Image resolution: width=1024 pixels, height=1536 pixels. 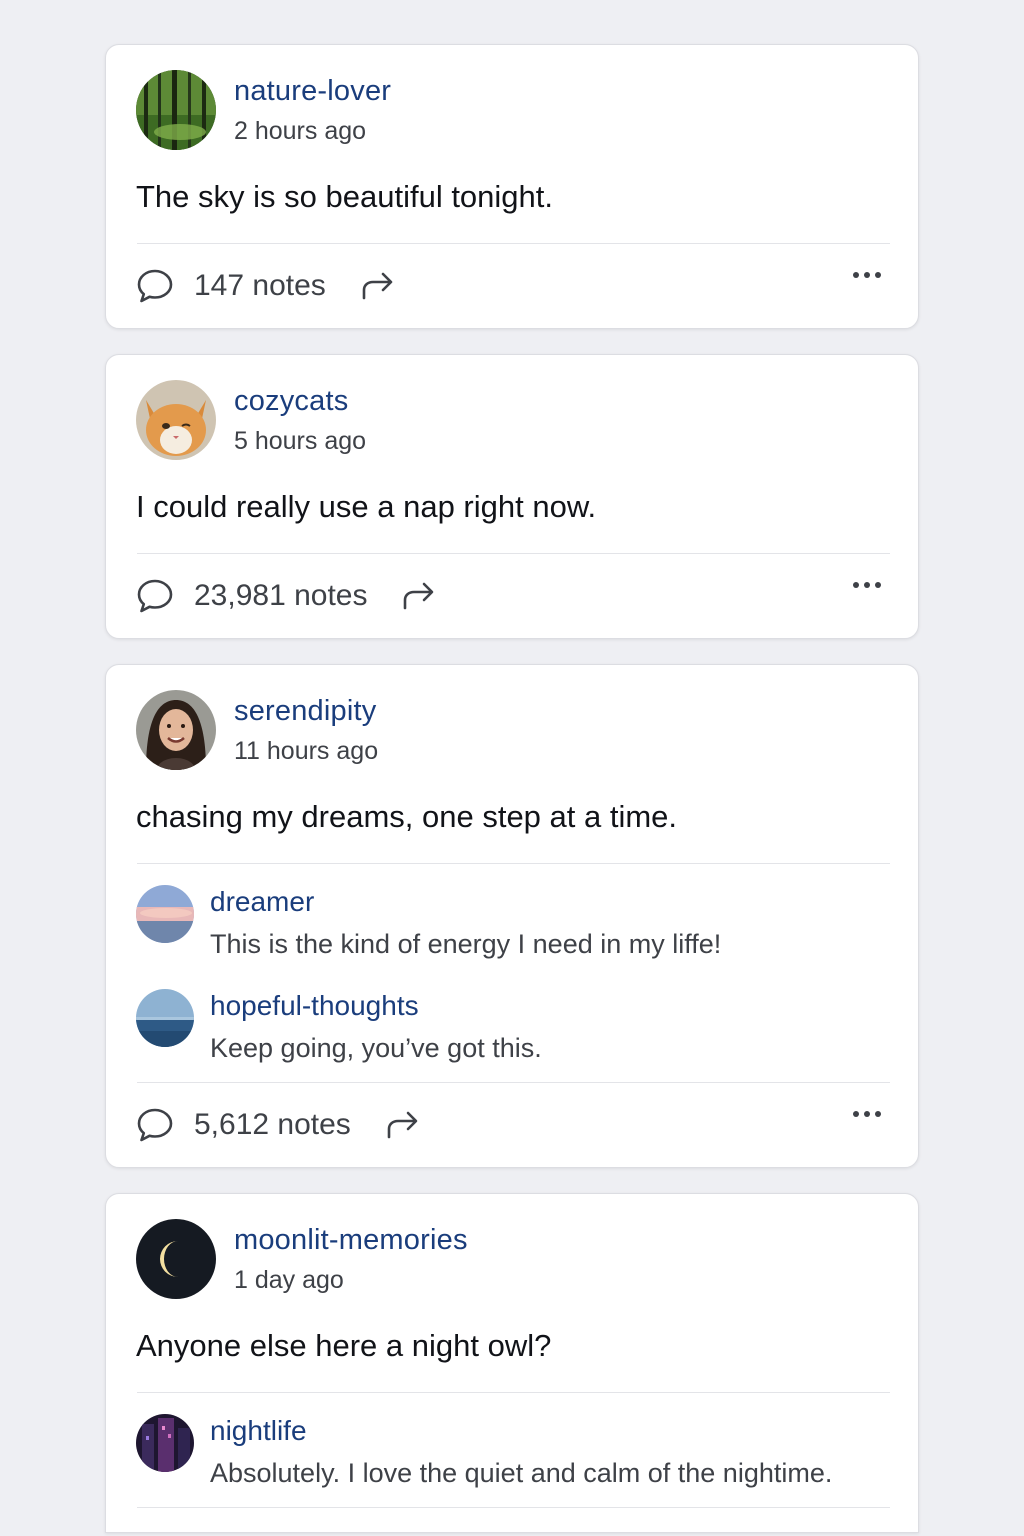 I want to click on post-text: Anyone else here a night owl?, so click(x=344, y=1345).